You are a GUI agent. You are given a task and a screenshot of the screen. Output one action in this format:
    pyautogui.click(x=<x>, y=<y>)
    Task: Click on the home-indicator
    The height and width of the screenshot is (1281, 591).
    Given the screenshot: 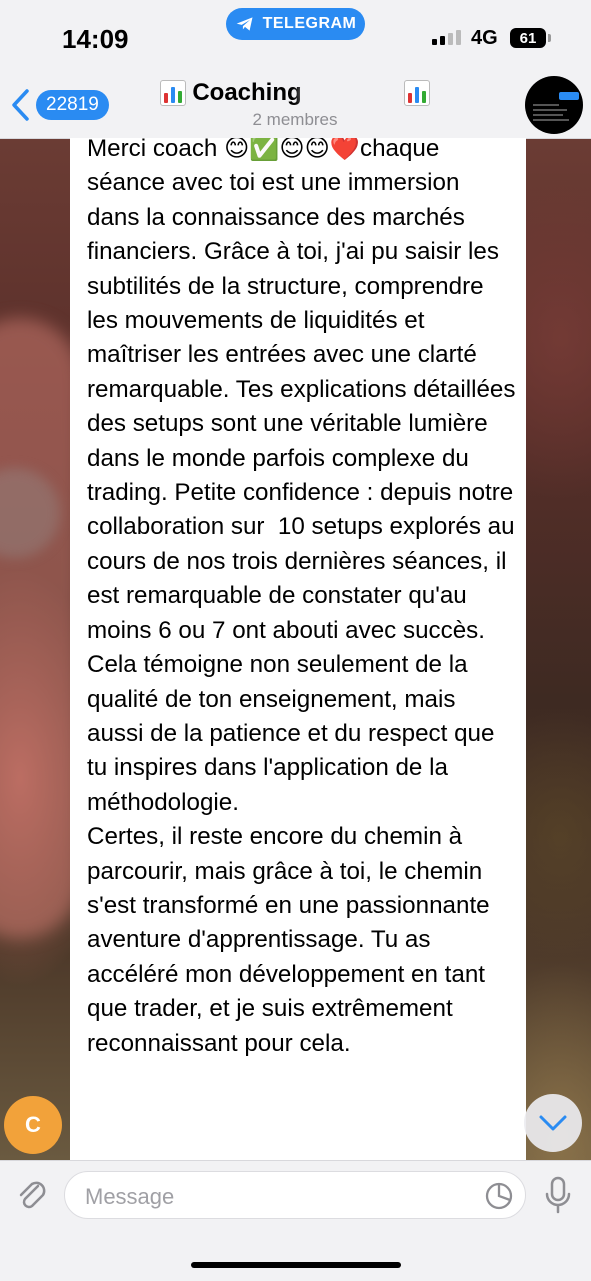 What is the action you would take?
    pyautogui.click(x=296, y=1265)
    